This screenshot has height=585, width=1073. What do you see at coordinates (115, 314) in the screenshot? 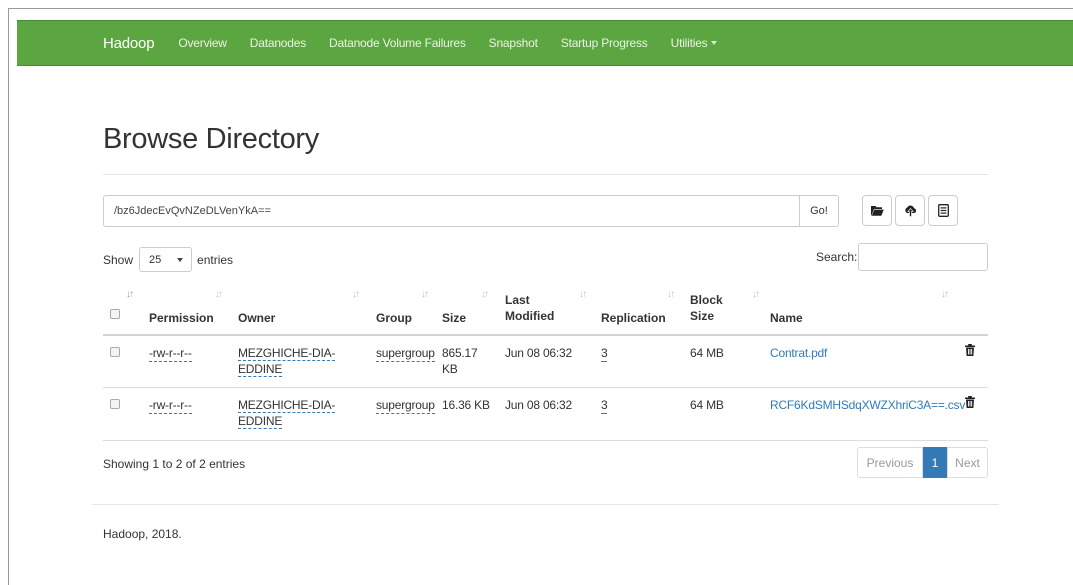
I see `select-all-checkbox` at bounding box center [115, 314].